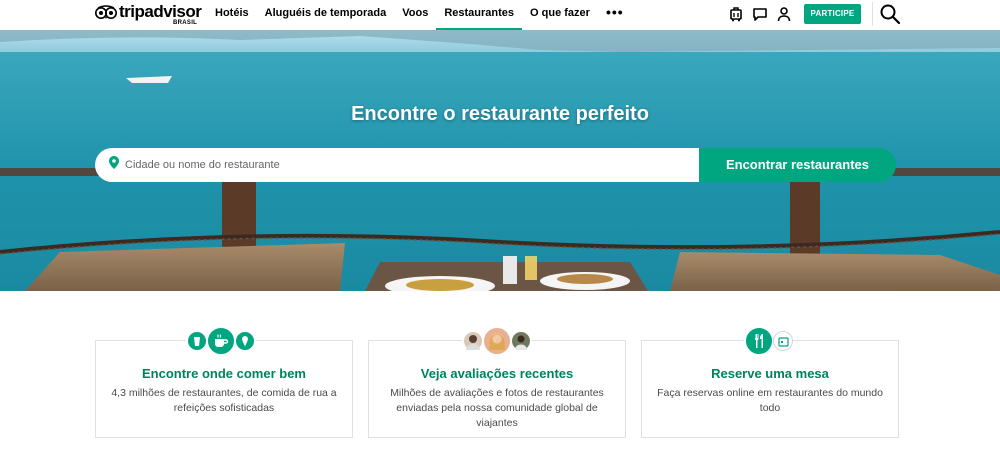  Describe the element at coordinates (185, 23) in the screenshot. I see `logo-country: BRASIL` at that location.